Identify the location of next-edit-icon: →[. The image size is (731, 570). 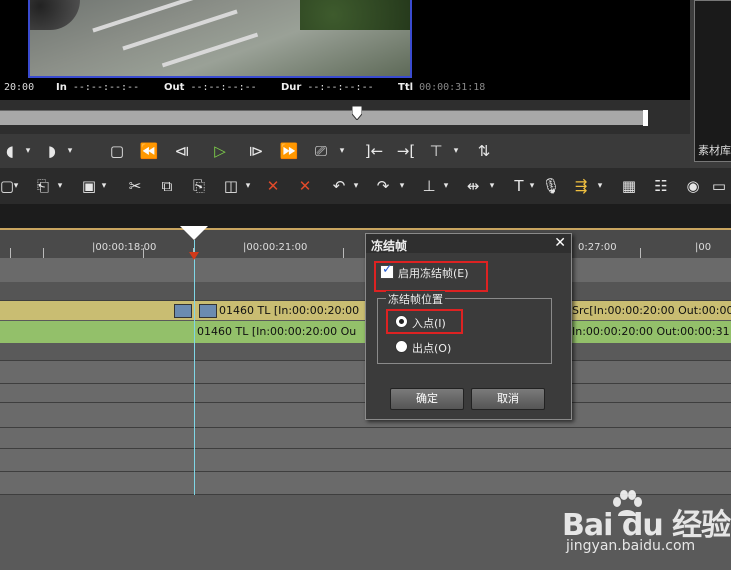
(406, 151).